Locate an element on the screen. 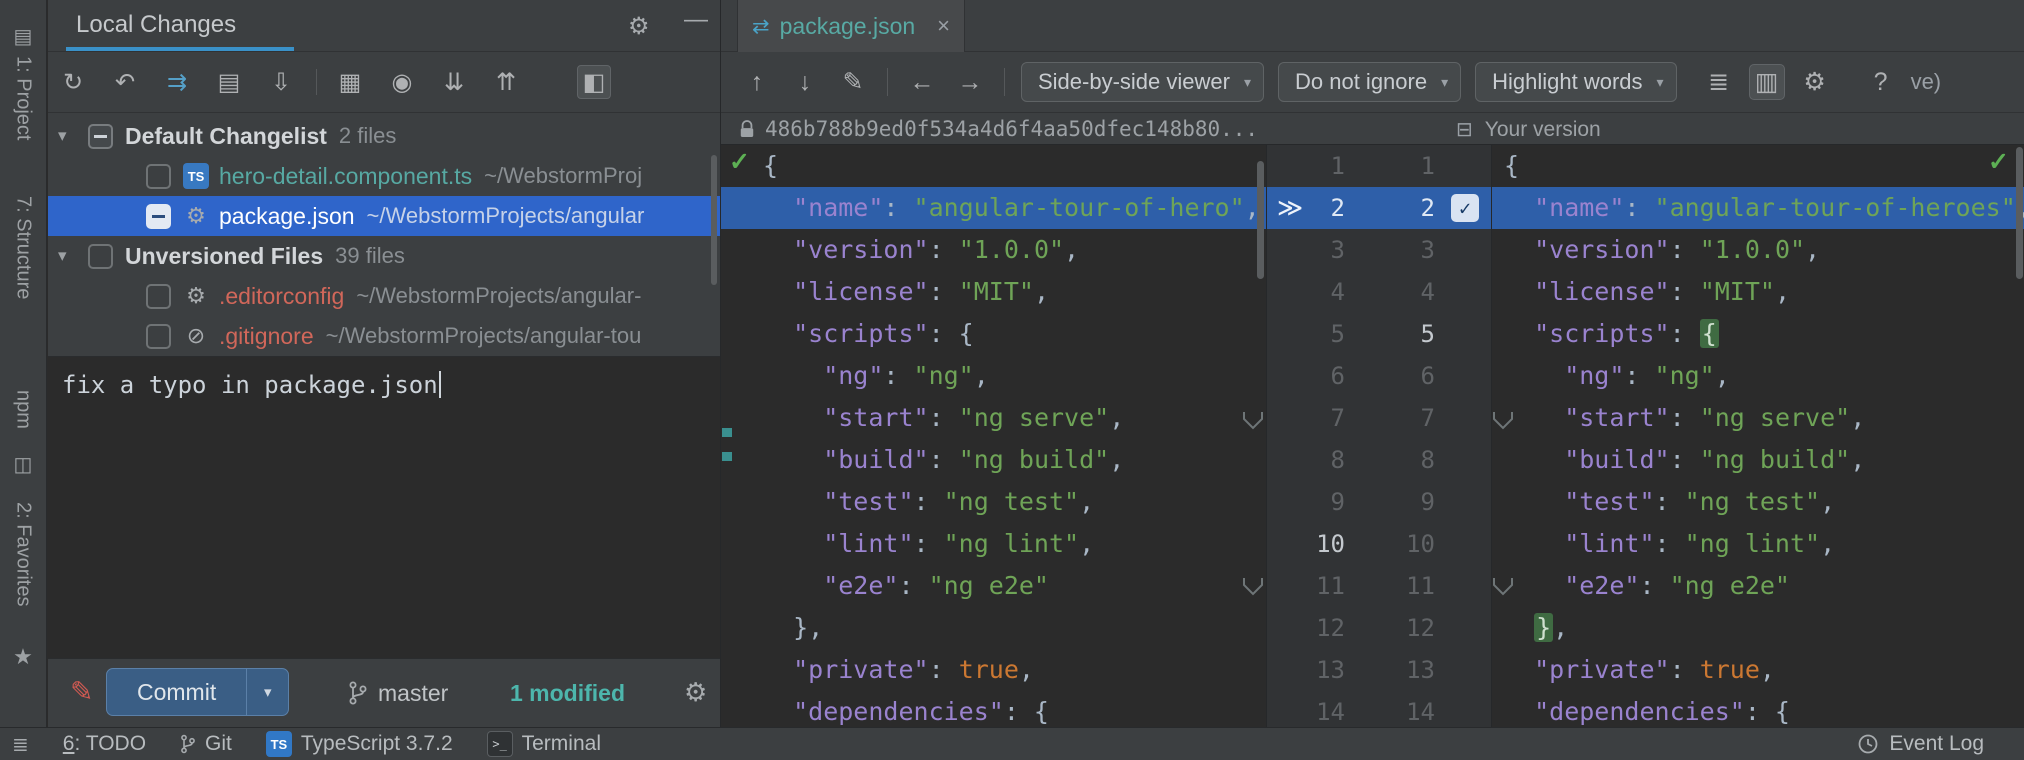 This screenshot has width=2024, height=760. code-line: "private": true, is located at coordinates (1639, 669).